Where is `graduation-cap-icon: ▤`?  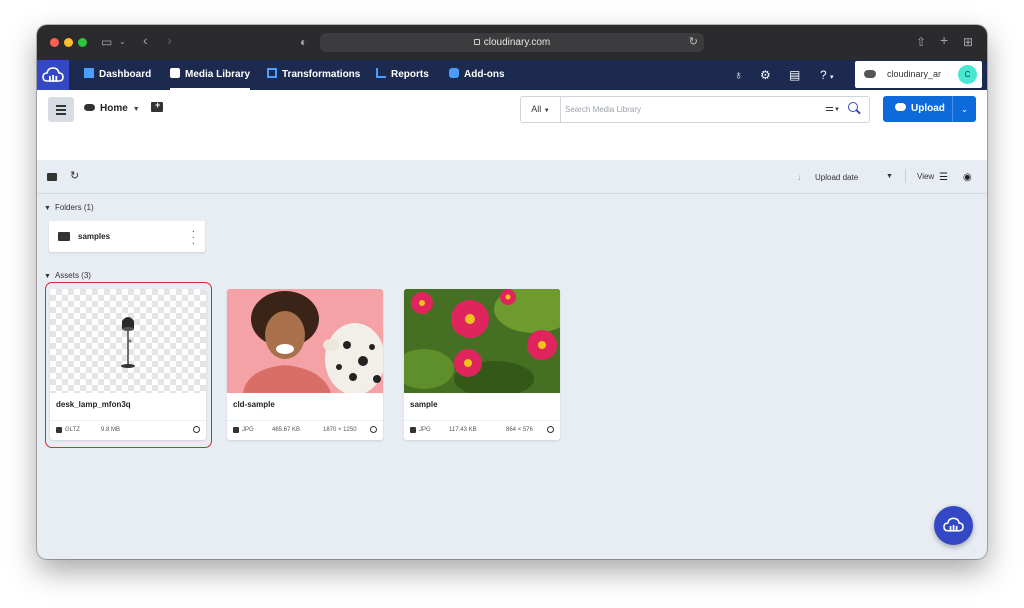 graduation-cap-icon: ▤ is located at coordinates (794, 75).